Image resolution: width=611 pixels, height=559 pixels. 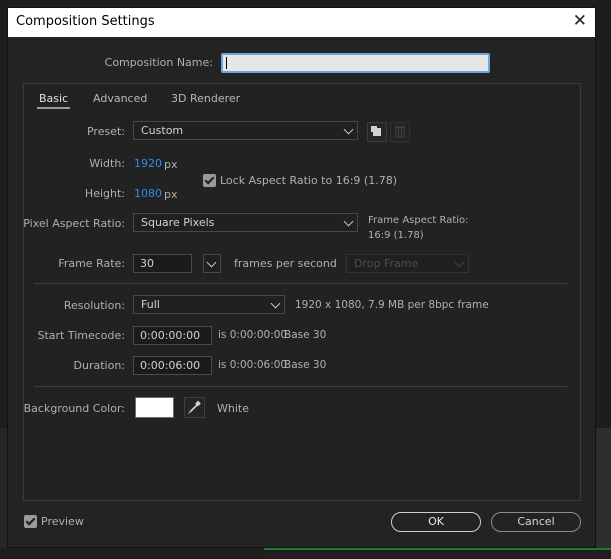 I want to click on delete-preset-button, so click(x=400, y=132).